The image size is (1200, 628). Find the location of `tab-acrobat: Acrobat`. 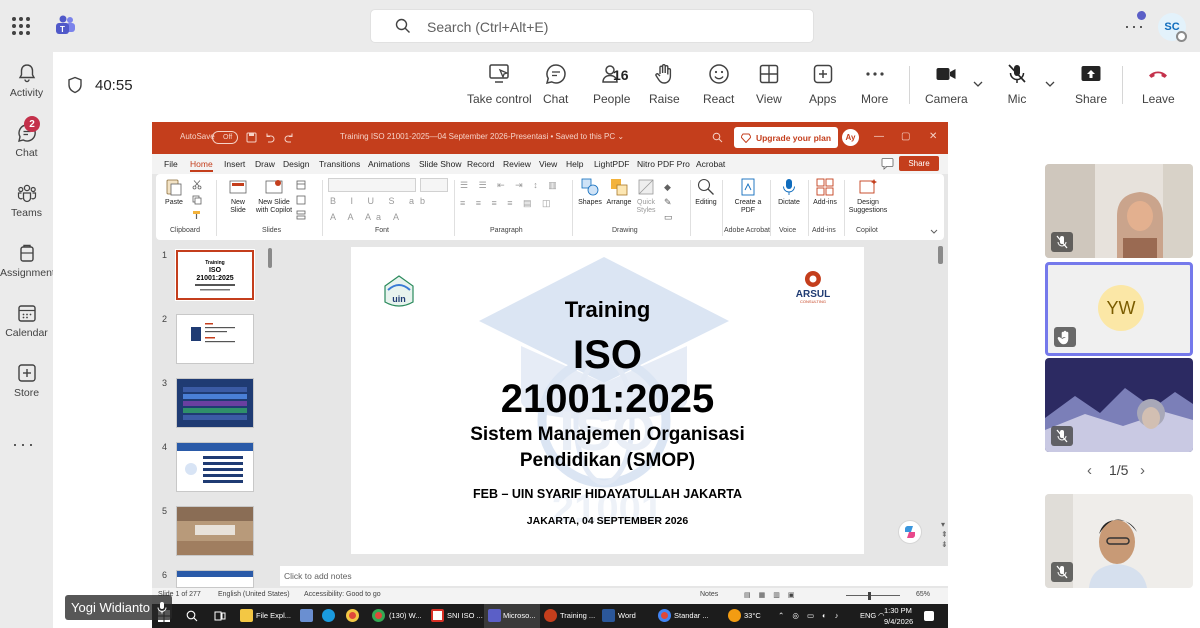

tab-acrobat: Acrobat is located at coordinates (710, 164).